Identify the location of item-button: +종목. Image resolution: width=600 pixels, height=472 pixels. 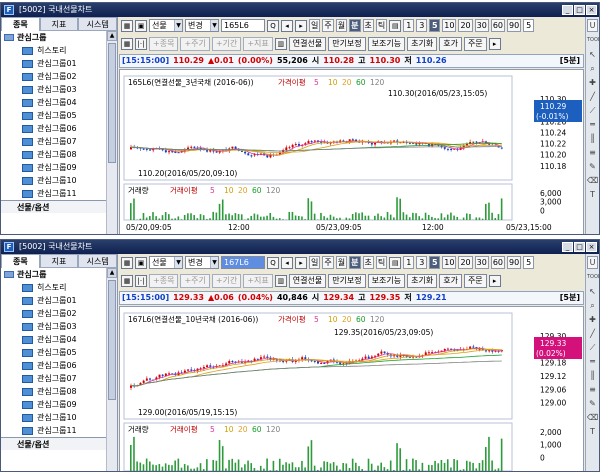
(163, 281).